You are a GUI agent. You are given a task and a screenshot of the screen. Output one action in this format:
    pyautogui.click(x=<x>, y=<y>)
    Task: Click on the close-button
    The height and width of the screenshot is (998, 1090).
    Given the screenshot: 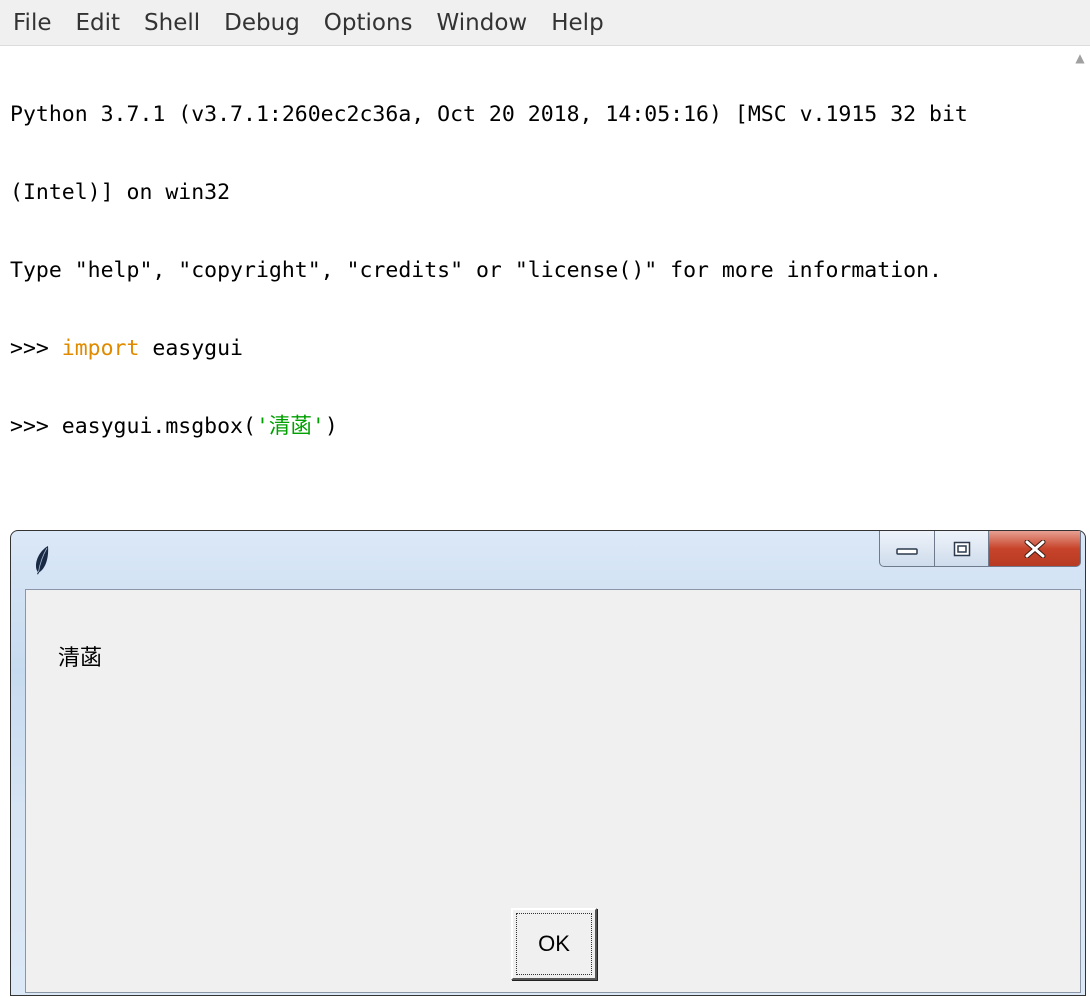 What is the action you would take?
    pyautogui.click(x=1035, y=549)
    